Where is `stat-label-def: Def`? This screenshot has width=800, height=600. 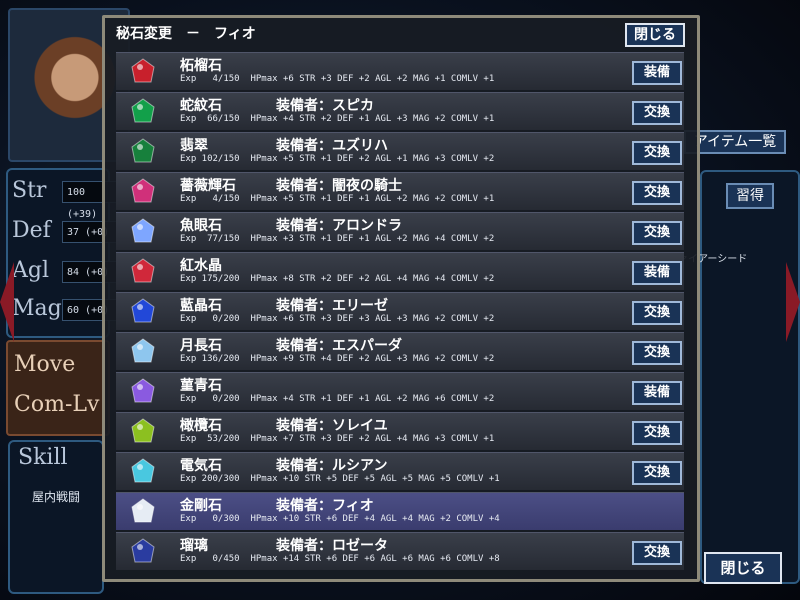 stat-label-def: Def is located at coordinates (31, 230).